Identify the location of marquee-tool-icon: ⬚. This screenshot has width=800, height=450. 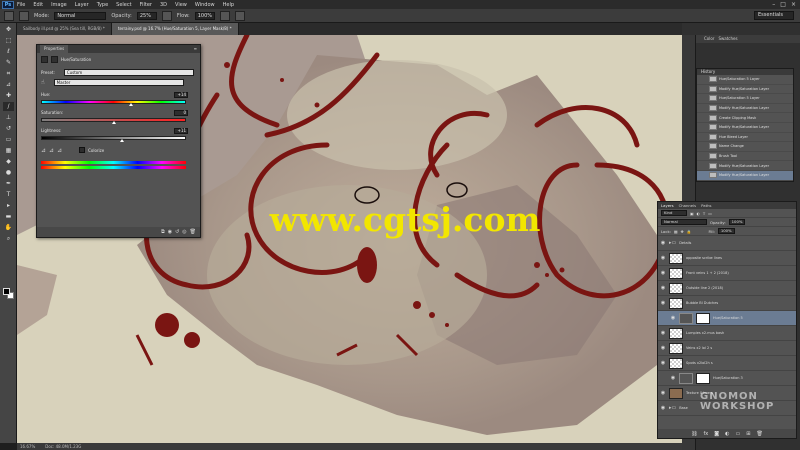
(8, 40).